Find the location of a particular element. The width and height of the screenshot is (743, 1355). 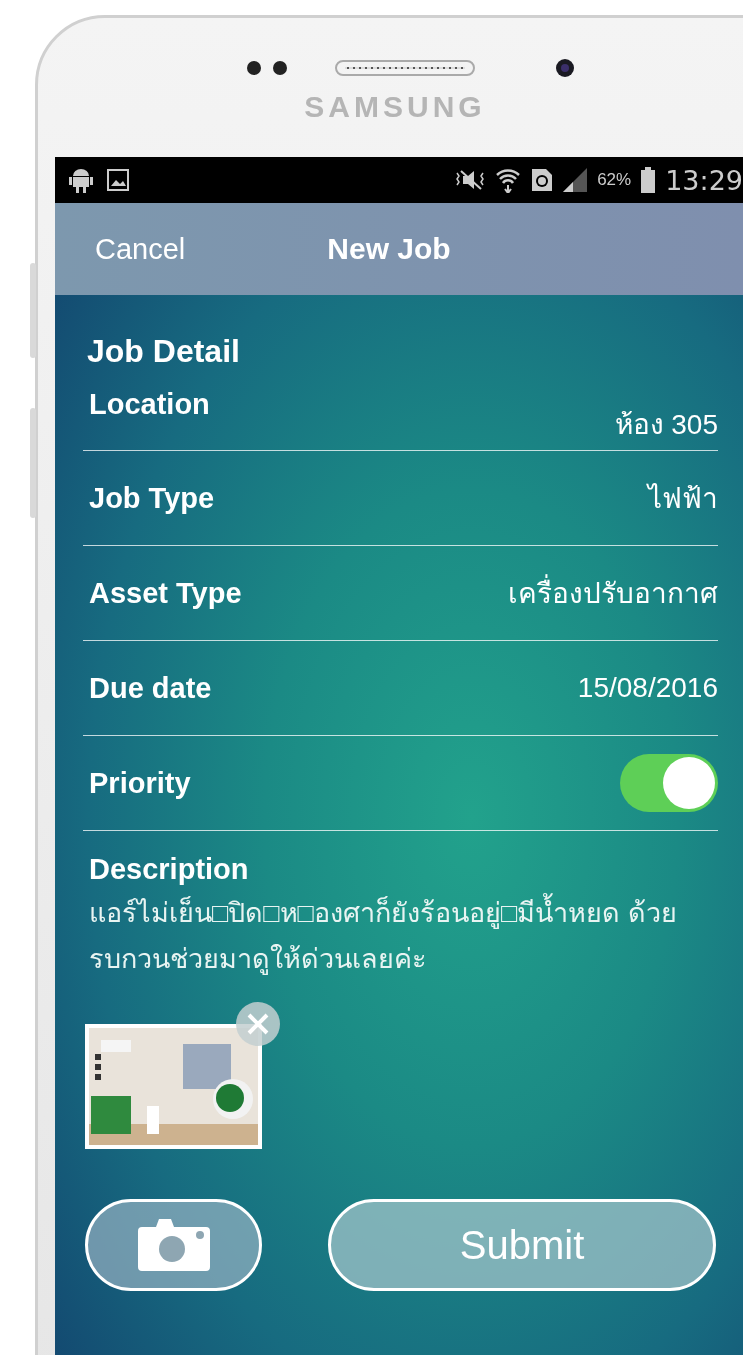

cancel-button: Cancel is located at coordinates (140, 249).